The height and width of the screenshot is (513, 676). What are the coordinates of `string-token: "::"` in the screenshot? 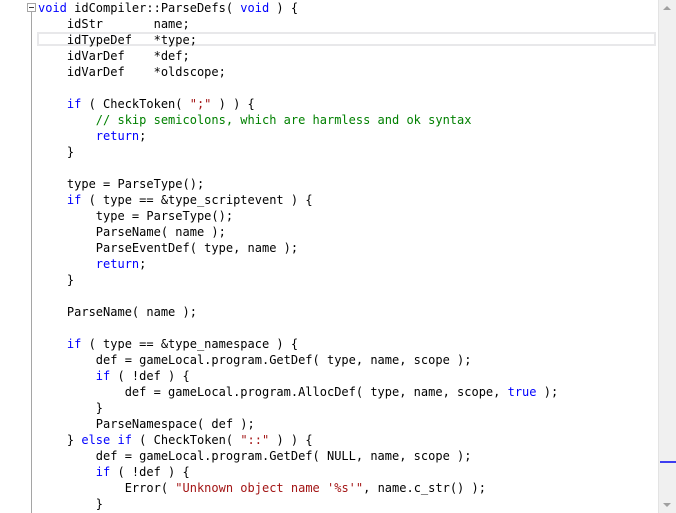 It's located at (255, 440).